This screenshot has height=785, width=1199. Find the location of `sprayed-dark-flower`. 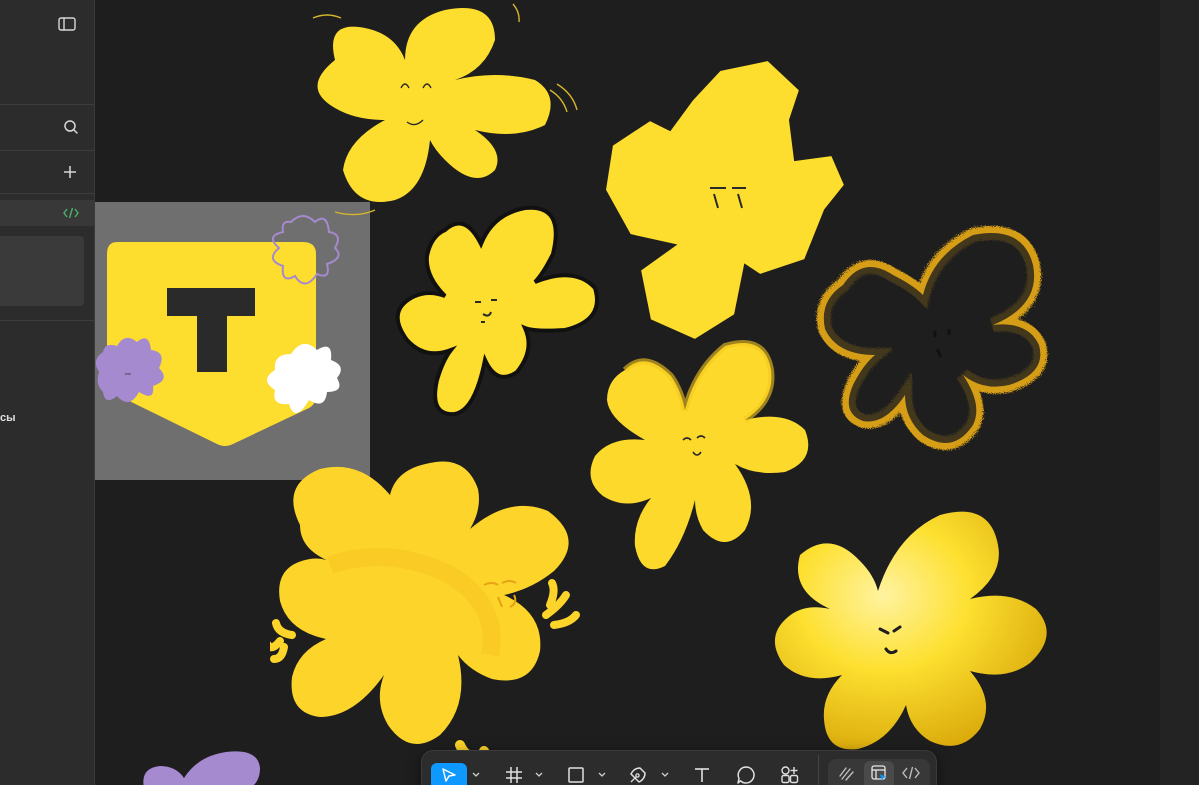

sprayed-dark-flower is located at coordinates (933, 345).